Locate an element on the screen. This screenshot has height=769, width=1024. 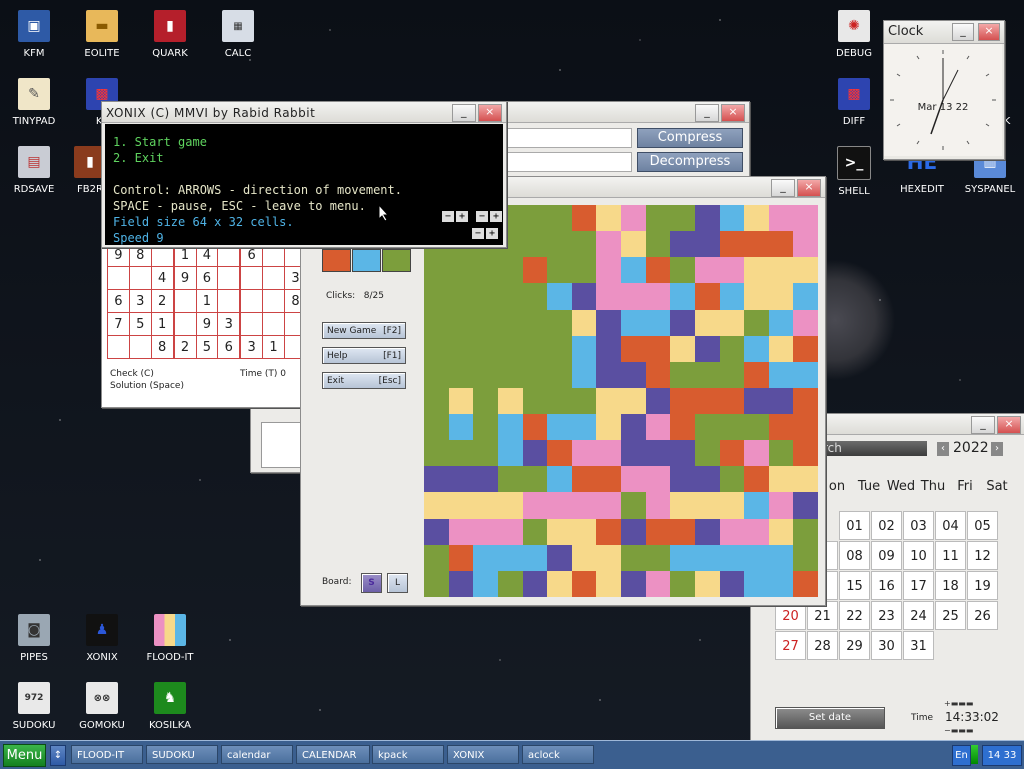
taskbar-task: CALENDAR is located at coordinates (333, 754).